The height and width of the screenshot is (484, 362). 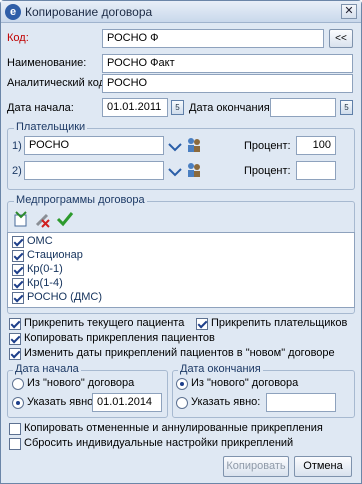 I want to click on payer-2-percent-label: Процент:, so click(x=267, y=171).